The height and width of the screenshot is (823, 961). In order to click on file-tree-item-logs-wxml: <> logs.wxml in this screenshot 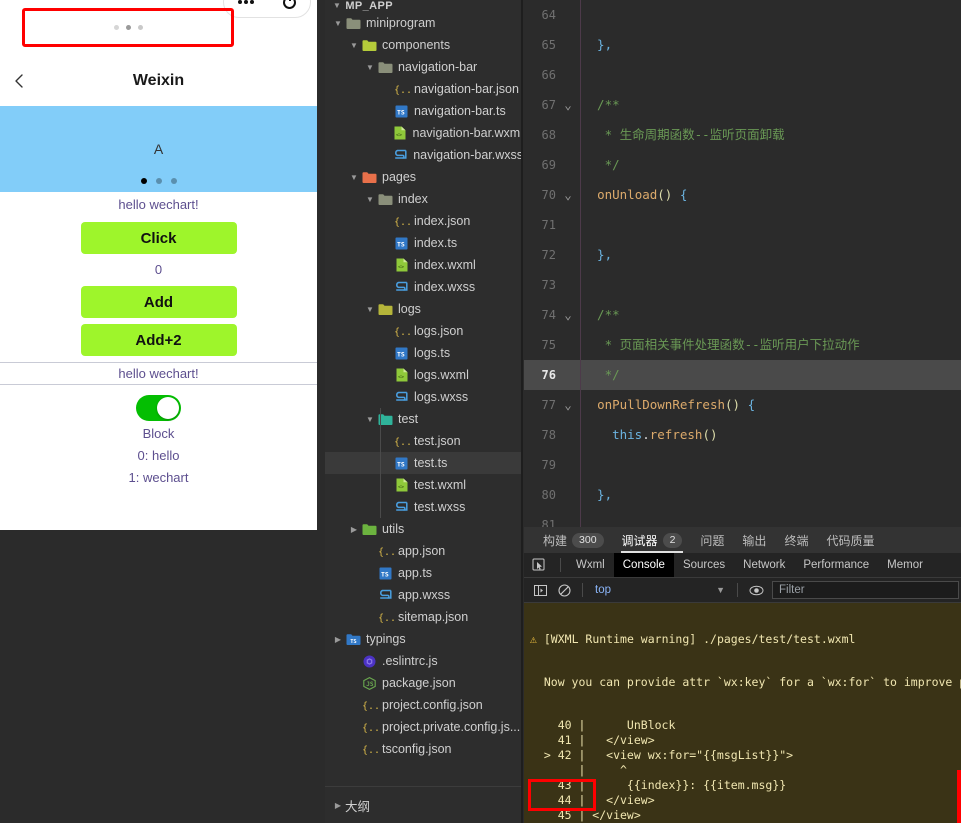, I will do `click(424, 375)`.